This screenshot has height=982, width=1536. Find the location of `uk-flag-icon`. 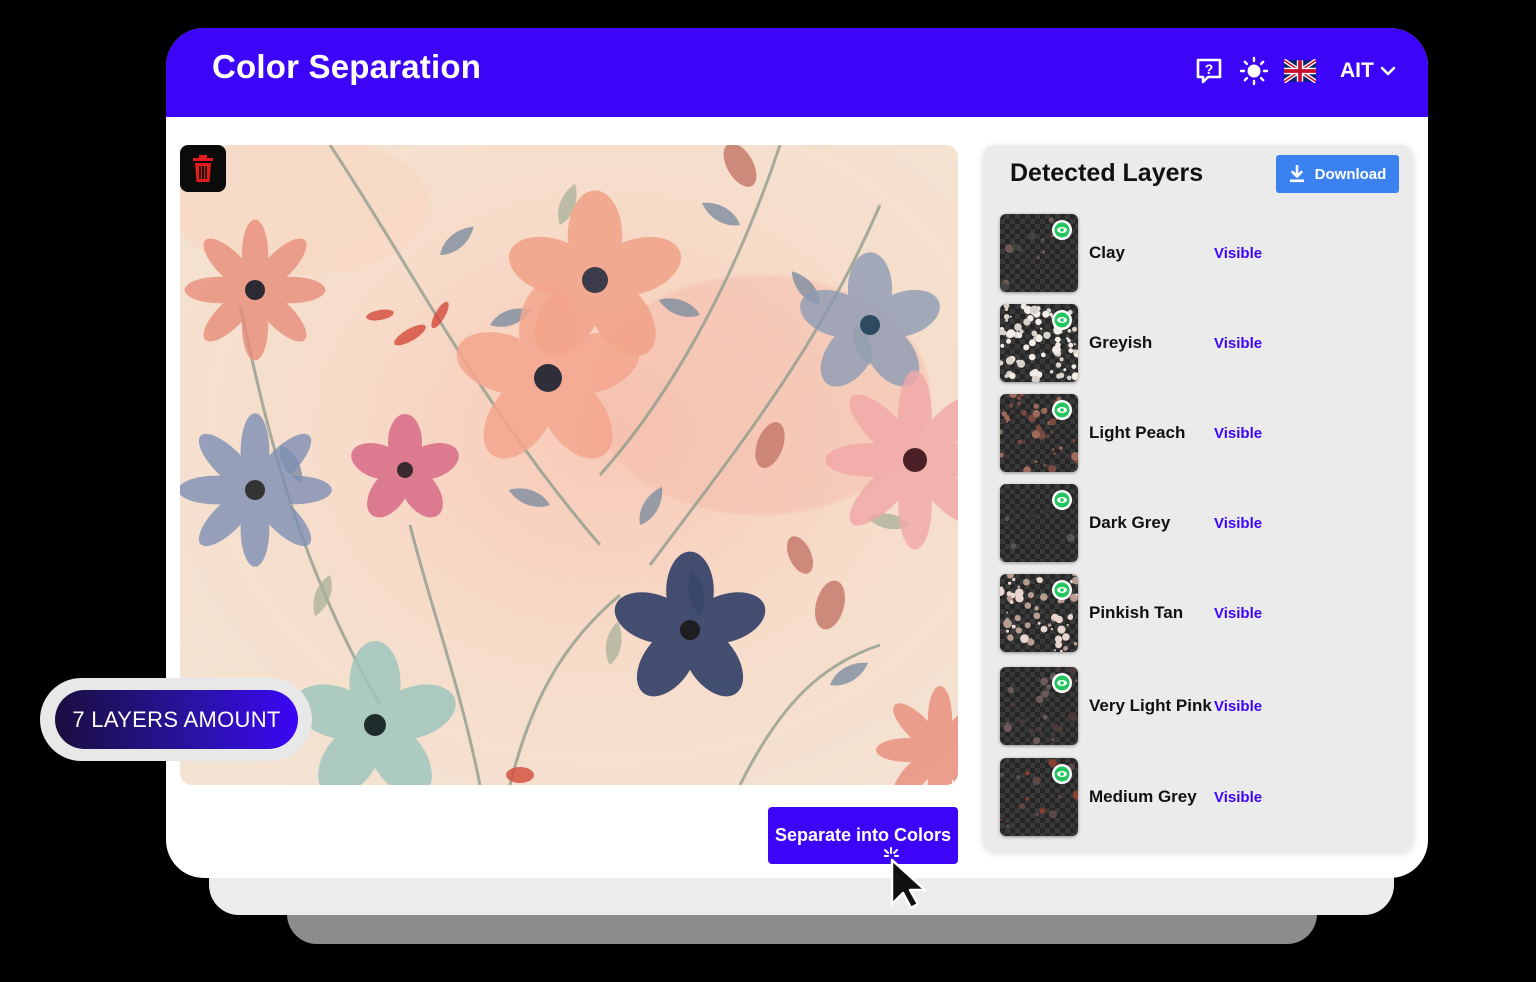

uk-flag-icon is located at coordinates (1300, 71).